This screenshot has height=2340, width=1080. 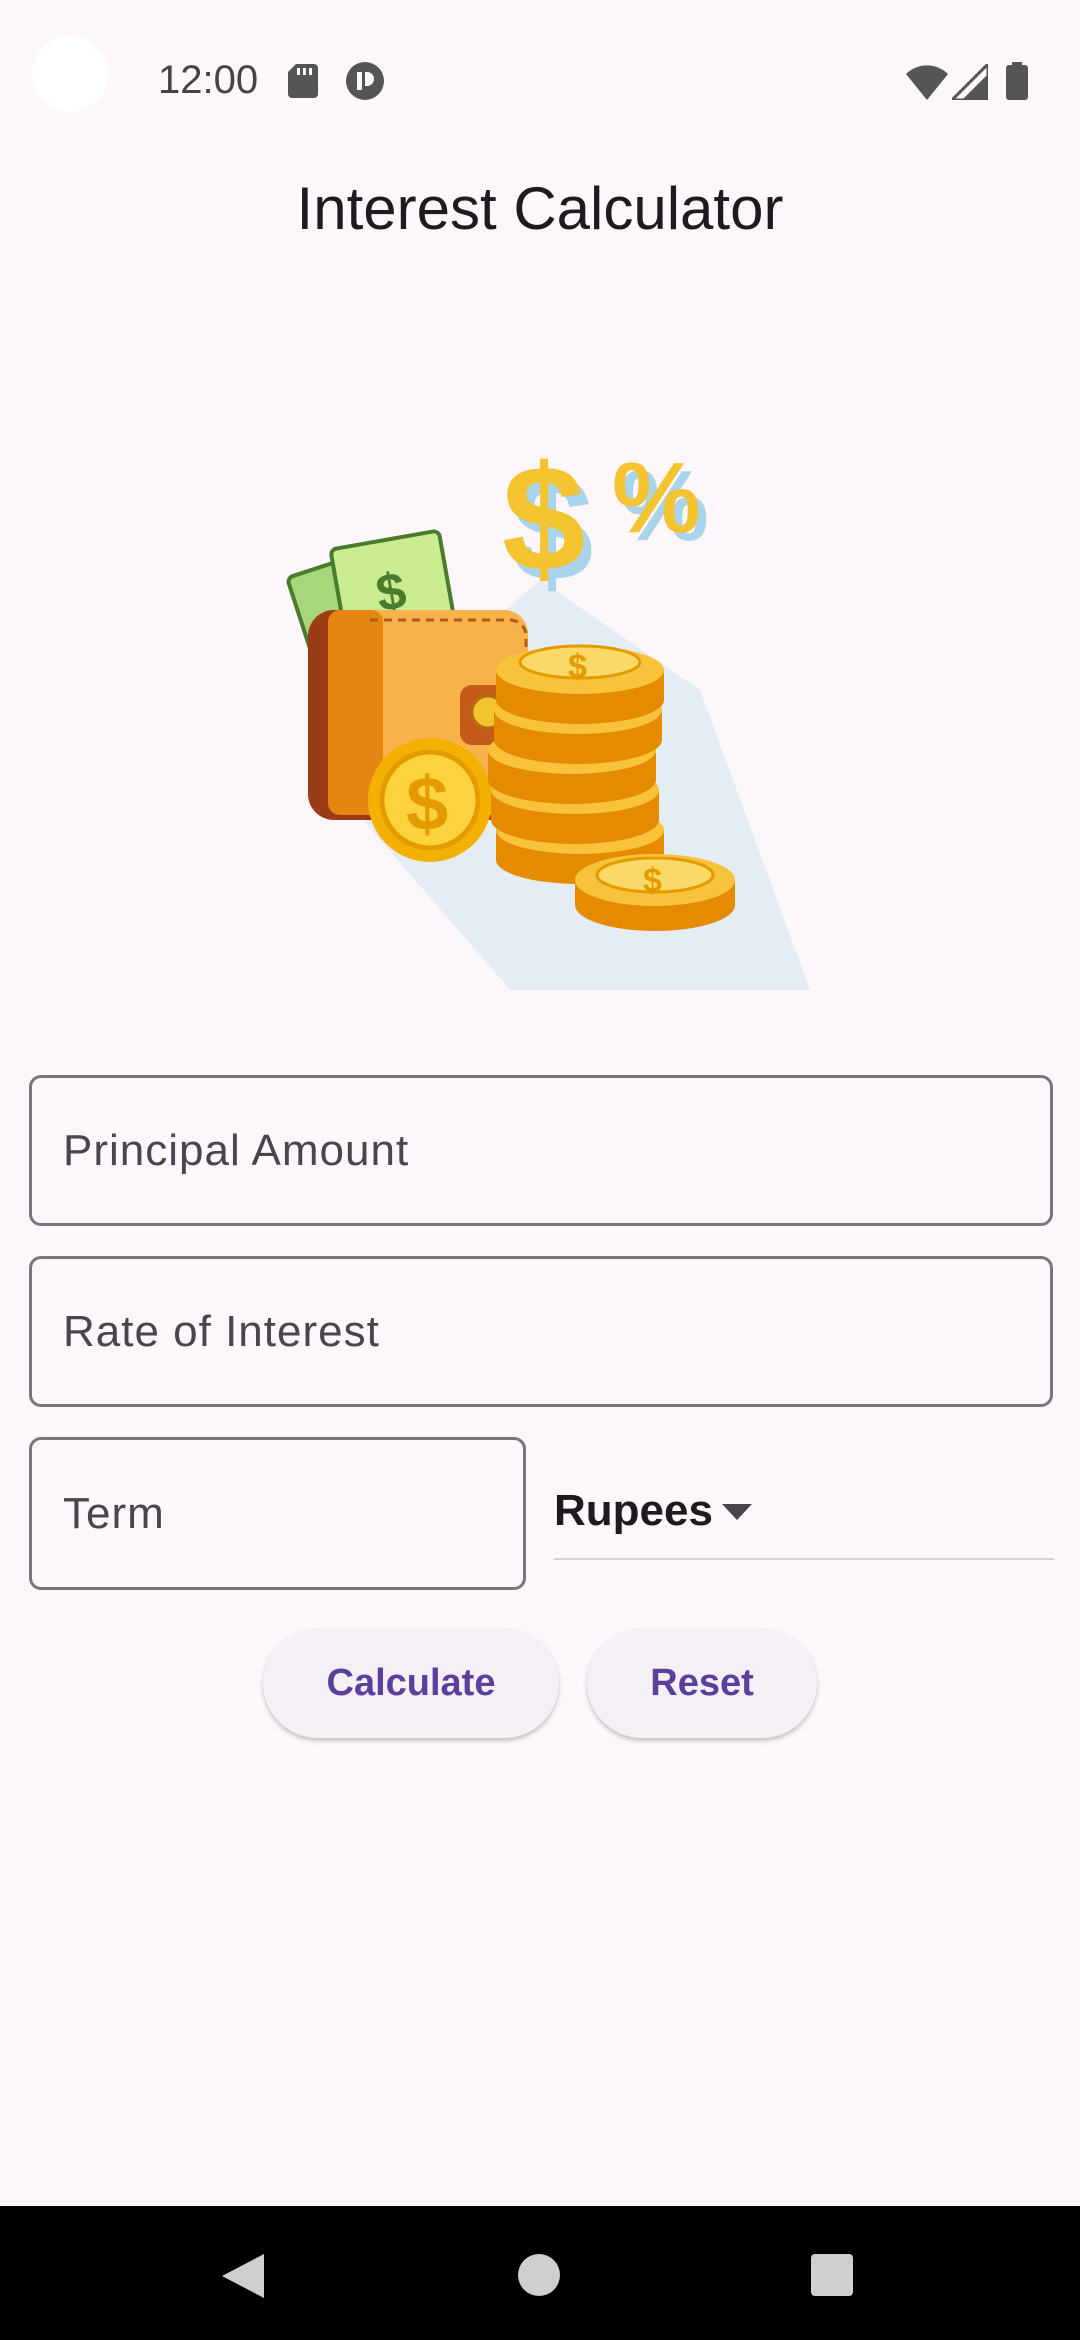 What do you see at coordinates (277, 1513) in the screenshot?
I see `term-field: Term` at bounding box center [277, 1513].